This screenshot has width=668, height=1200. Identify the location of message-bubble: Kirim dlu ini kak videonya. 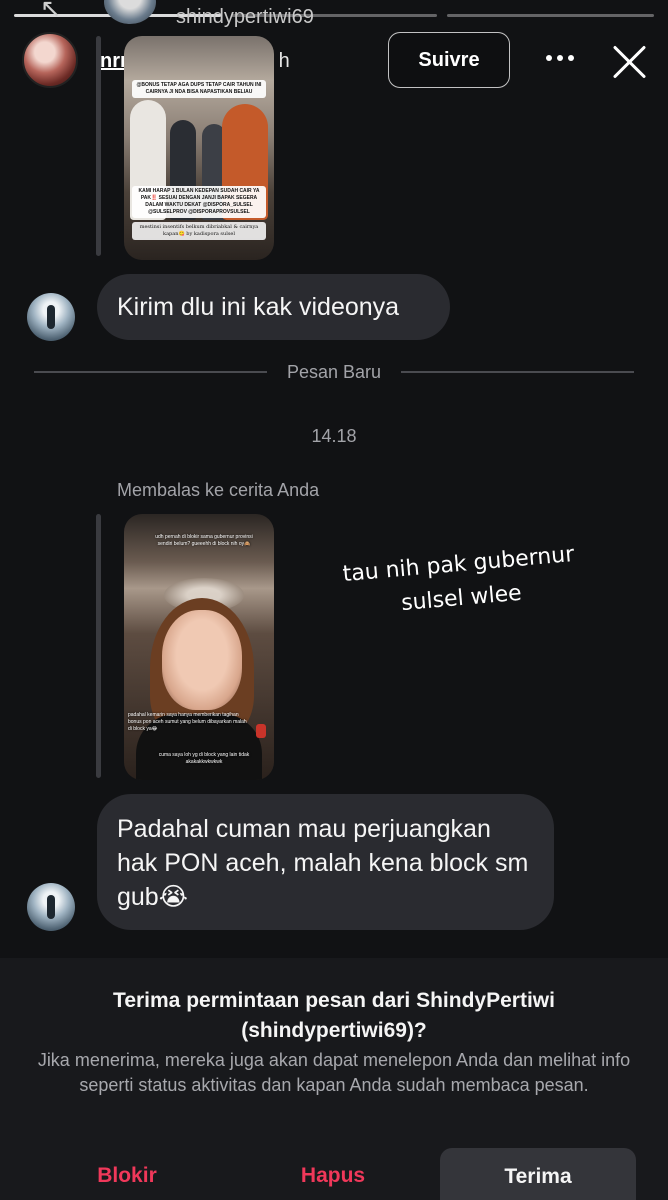
(273, 307).